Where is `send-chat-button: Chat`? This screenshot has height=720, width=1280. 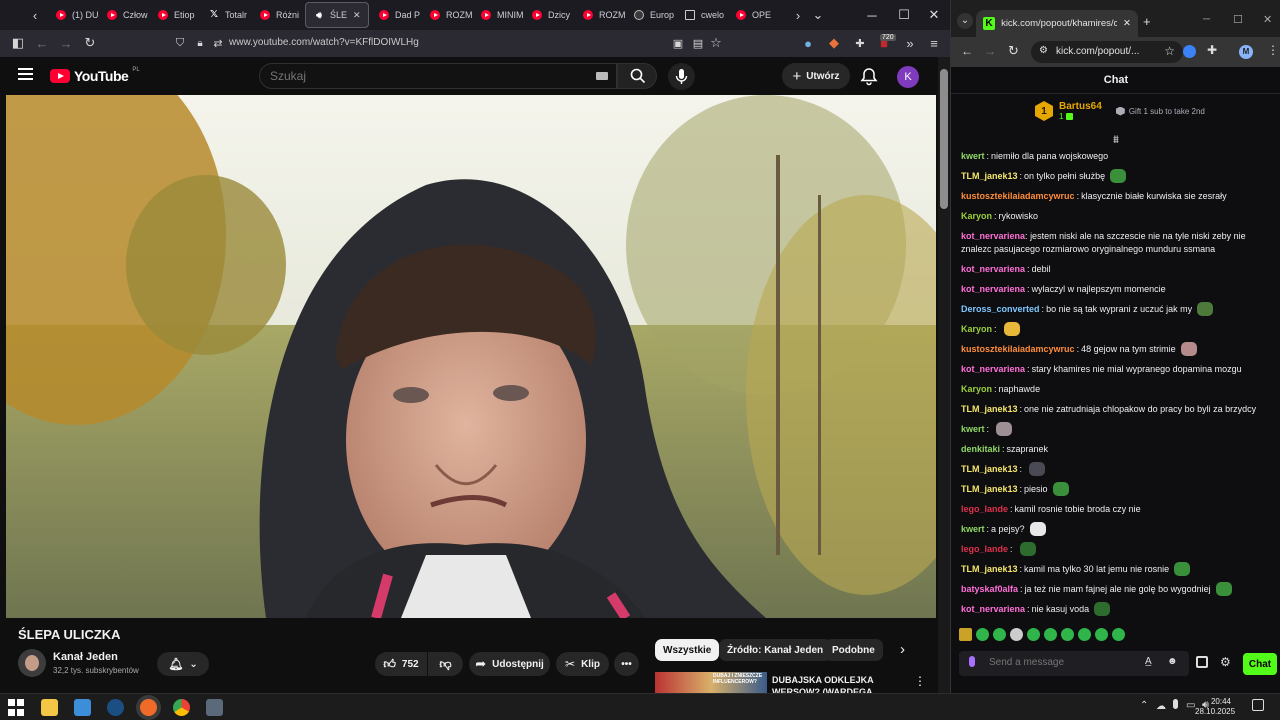
send-chat-button: Chat is located at coordinates (1260, 664).